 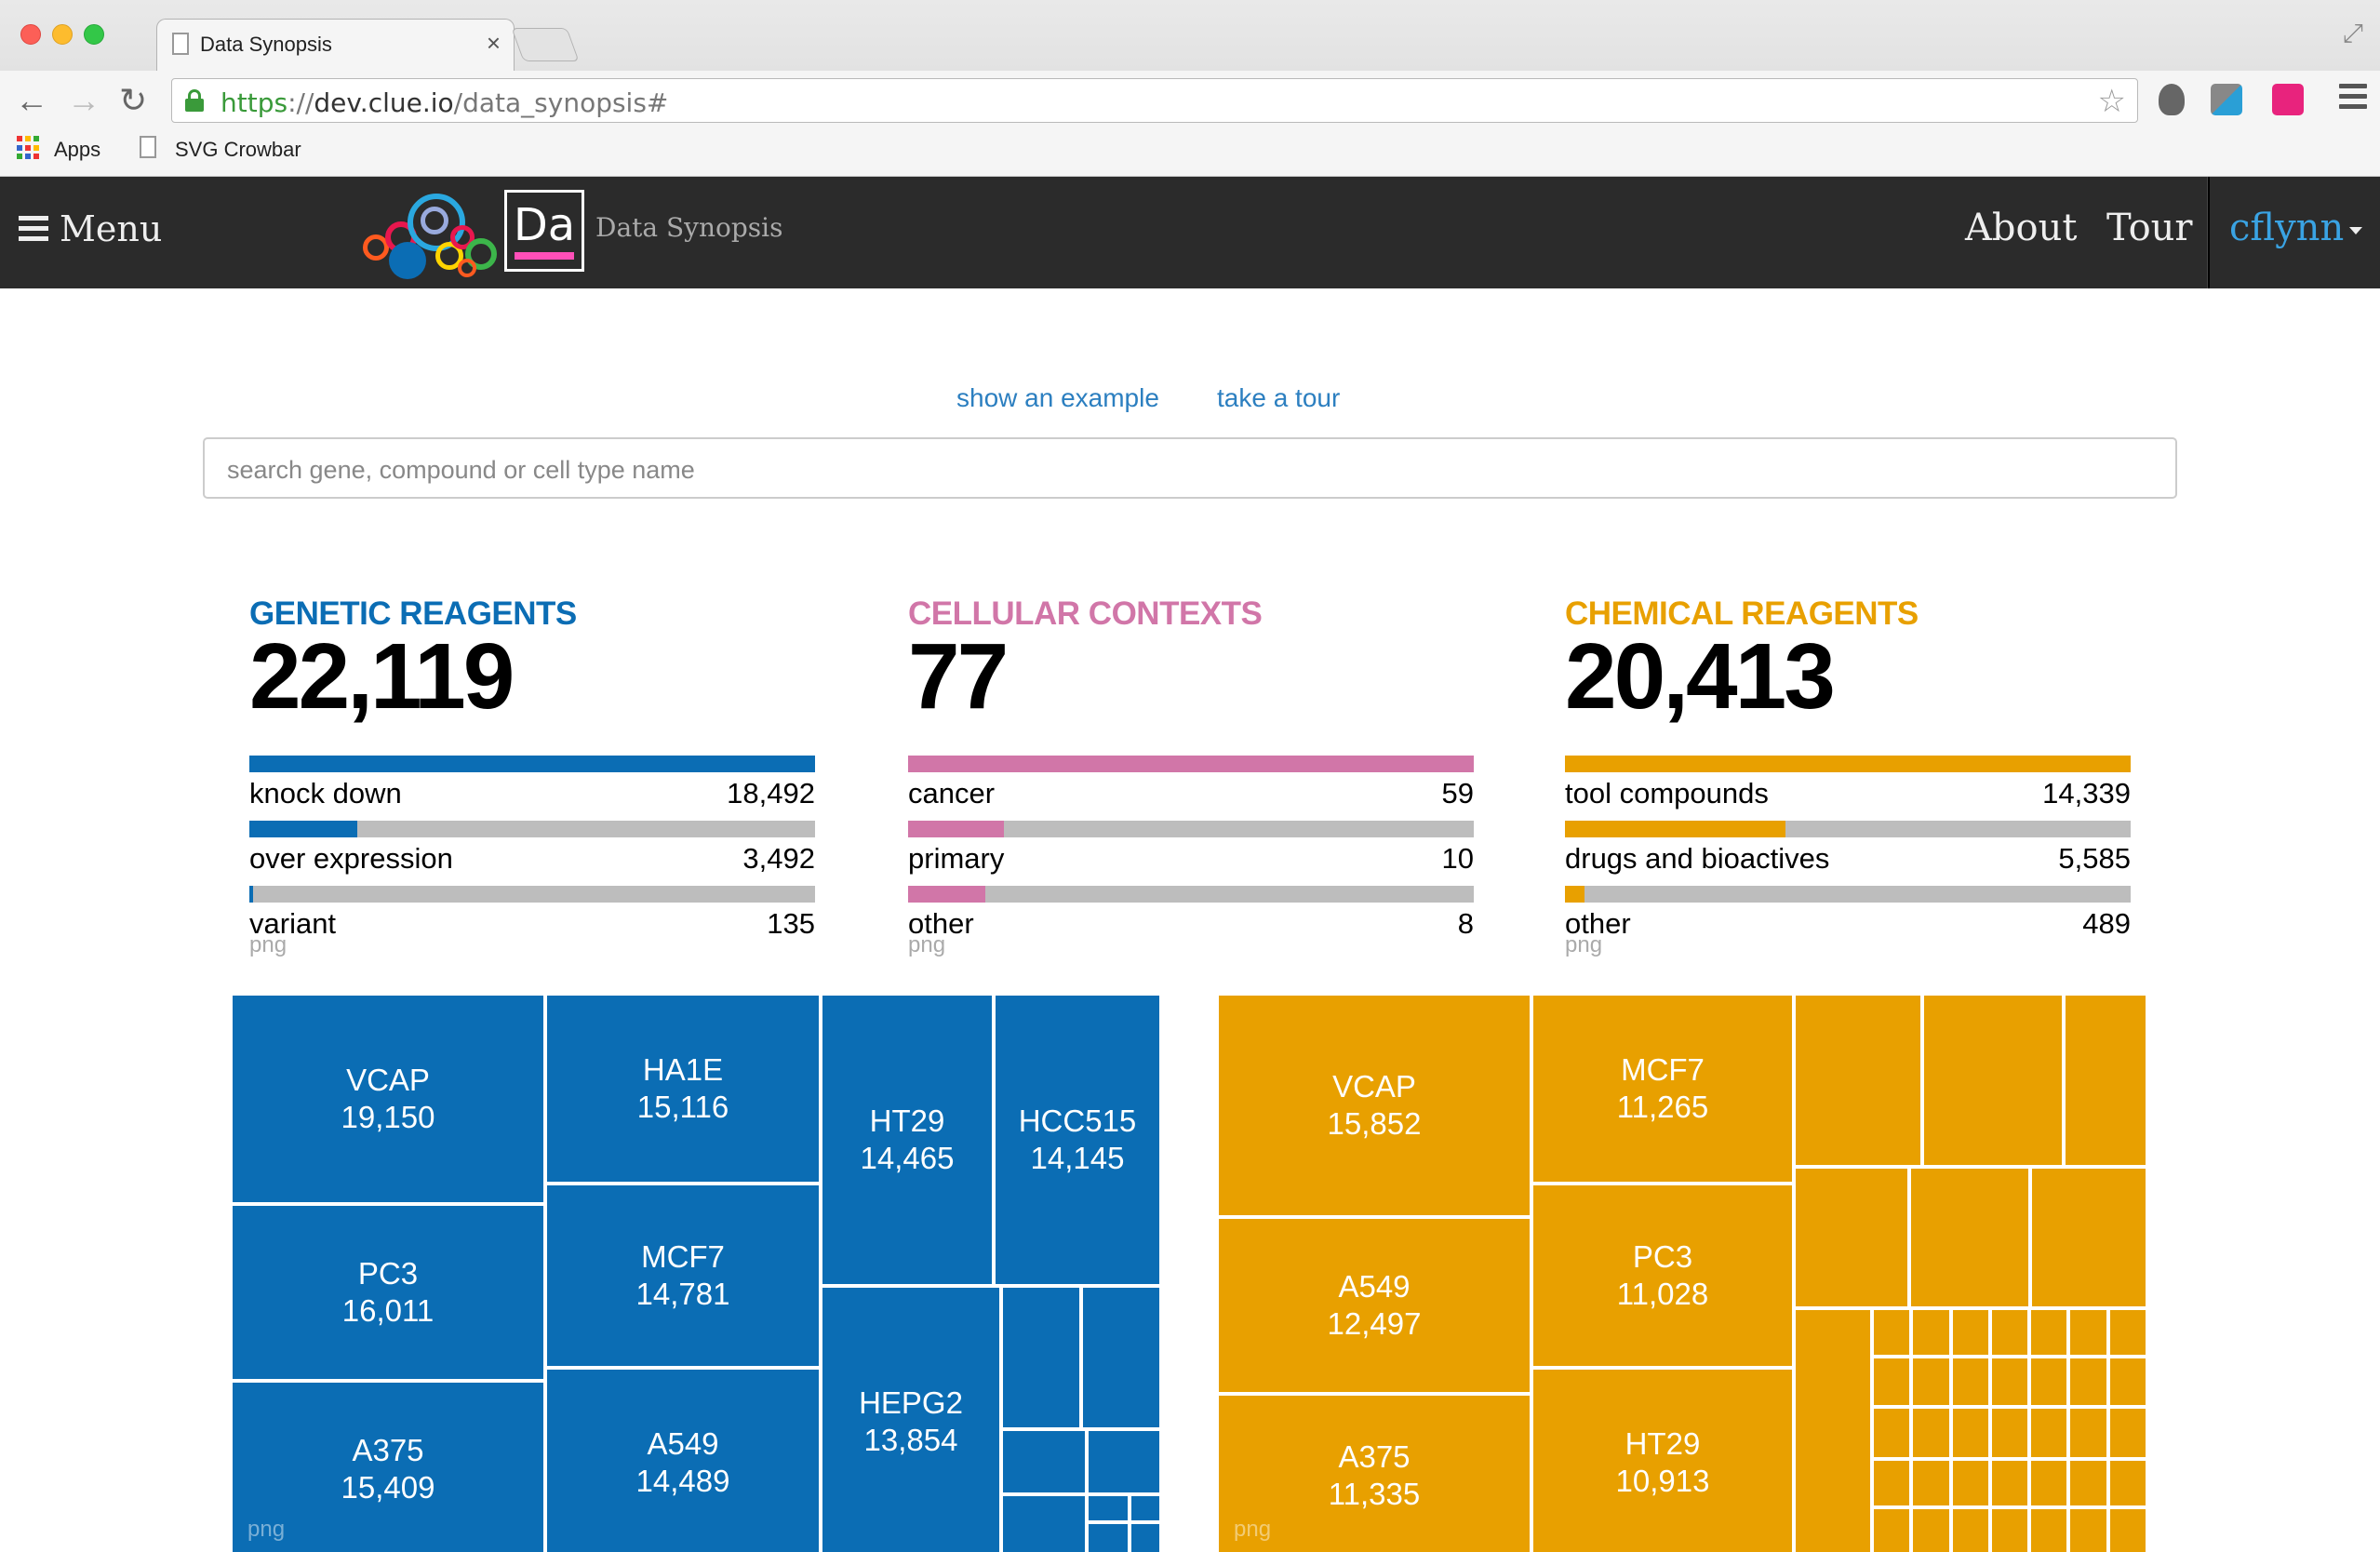 I want to click on new-tab-button, so click(x=545, y=44).